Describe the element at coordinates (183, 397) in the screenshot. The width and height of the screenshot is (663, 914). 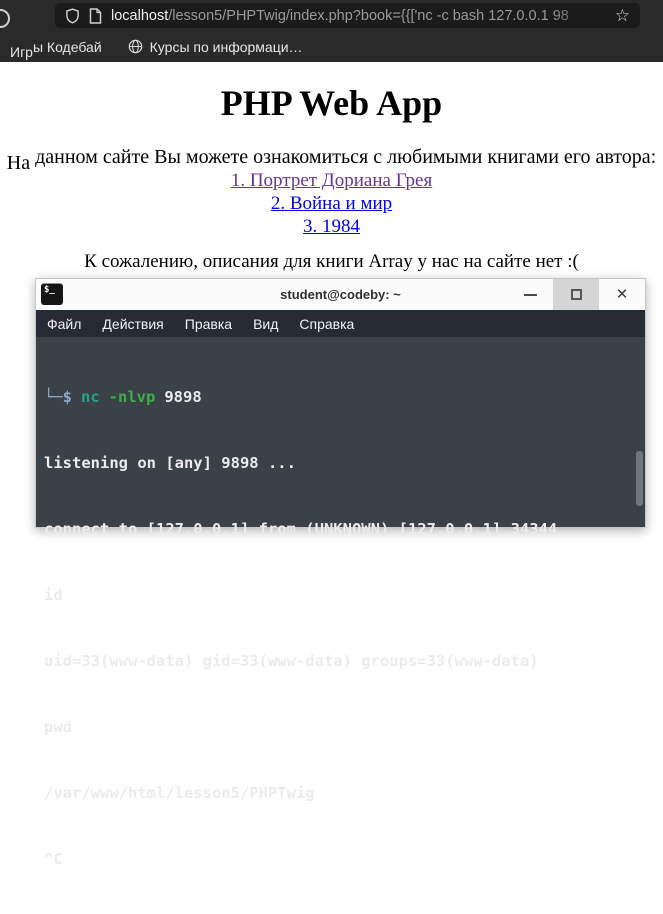
I see `command-port: 9898` at that location.